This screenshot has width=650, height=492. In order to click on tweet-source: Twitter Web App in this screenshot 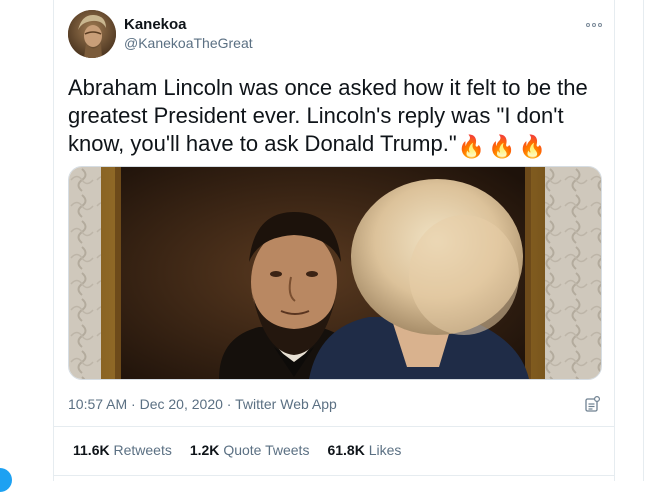, I will do `click(286, 404)`.